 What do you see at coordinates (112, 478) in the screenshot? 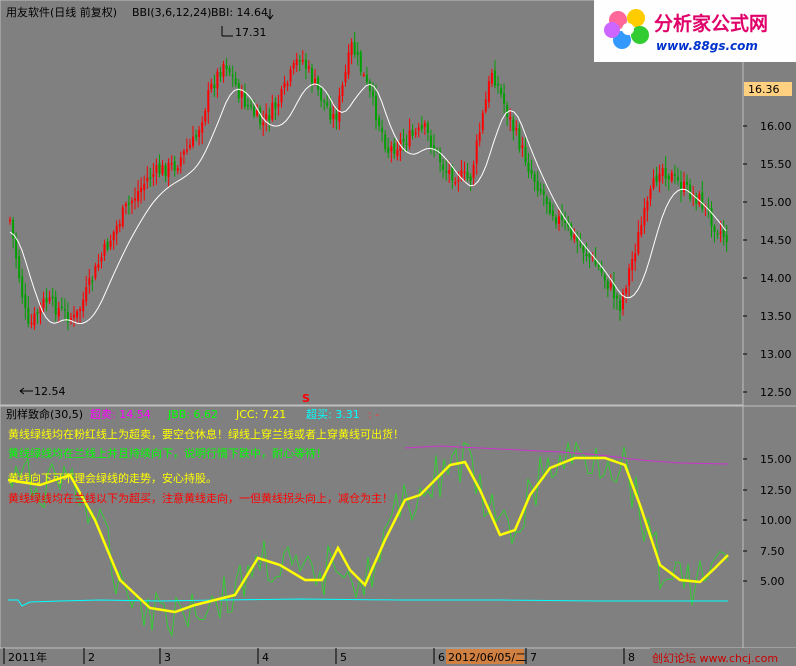
I see `strategy-note: 黄线向下可不理会绿线的走势，安心持股。` at bounding box center [112, 478].